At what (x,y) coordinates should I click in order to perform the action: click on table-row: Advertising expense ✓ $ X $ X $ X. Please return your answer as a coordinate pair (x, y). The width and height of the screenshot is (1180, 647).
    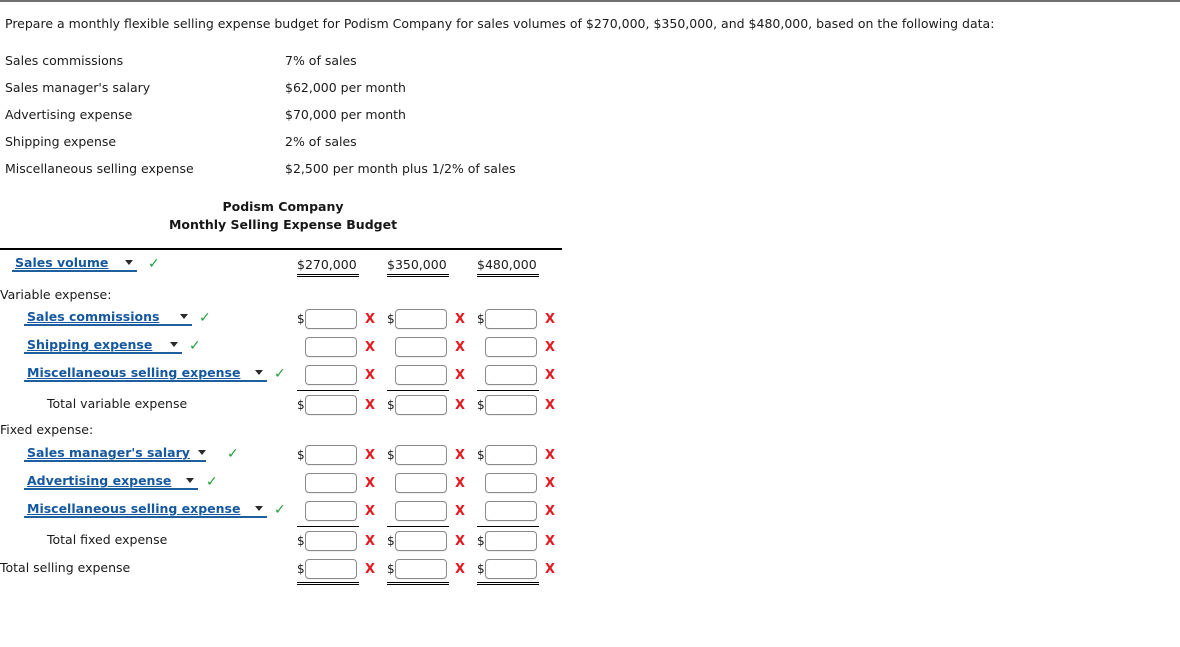
    Looking at the image, I should click on (281, 483).